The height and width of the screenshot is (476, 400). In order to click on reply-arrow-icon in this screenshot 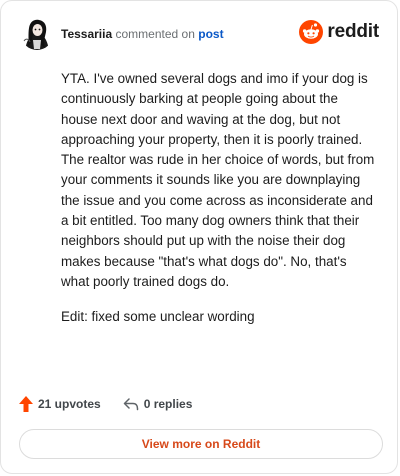, I will do `click(130, 404)`.